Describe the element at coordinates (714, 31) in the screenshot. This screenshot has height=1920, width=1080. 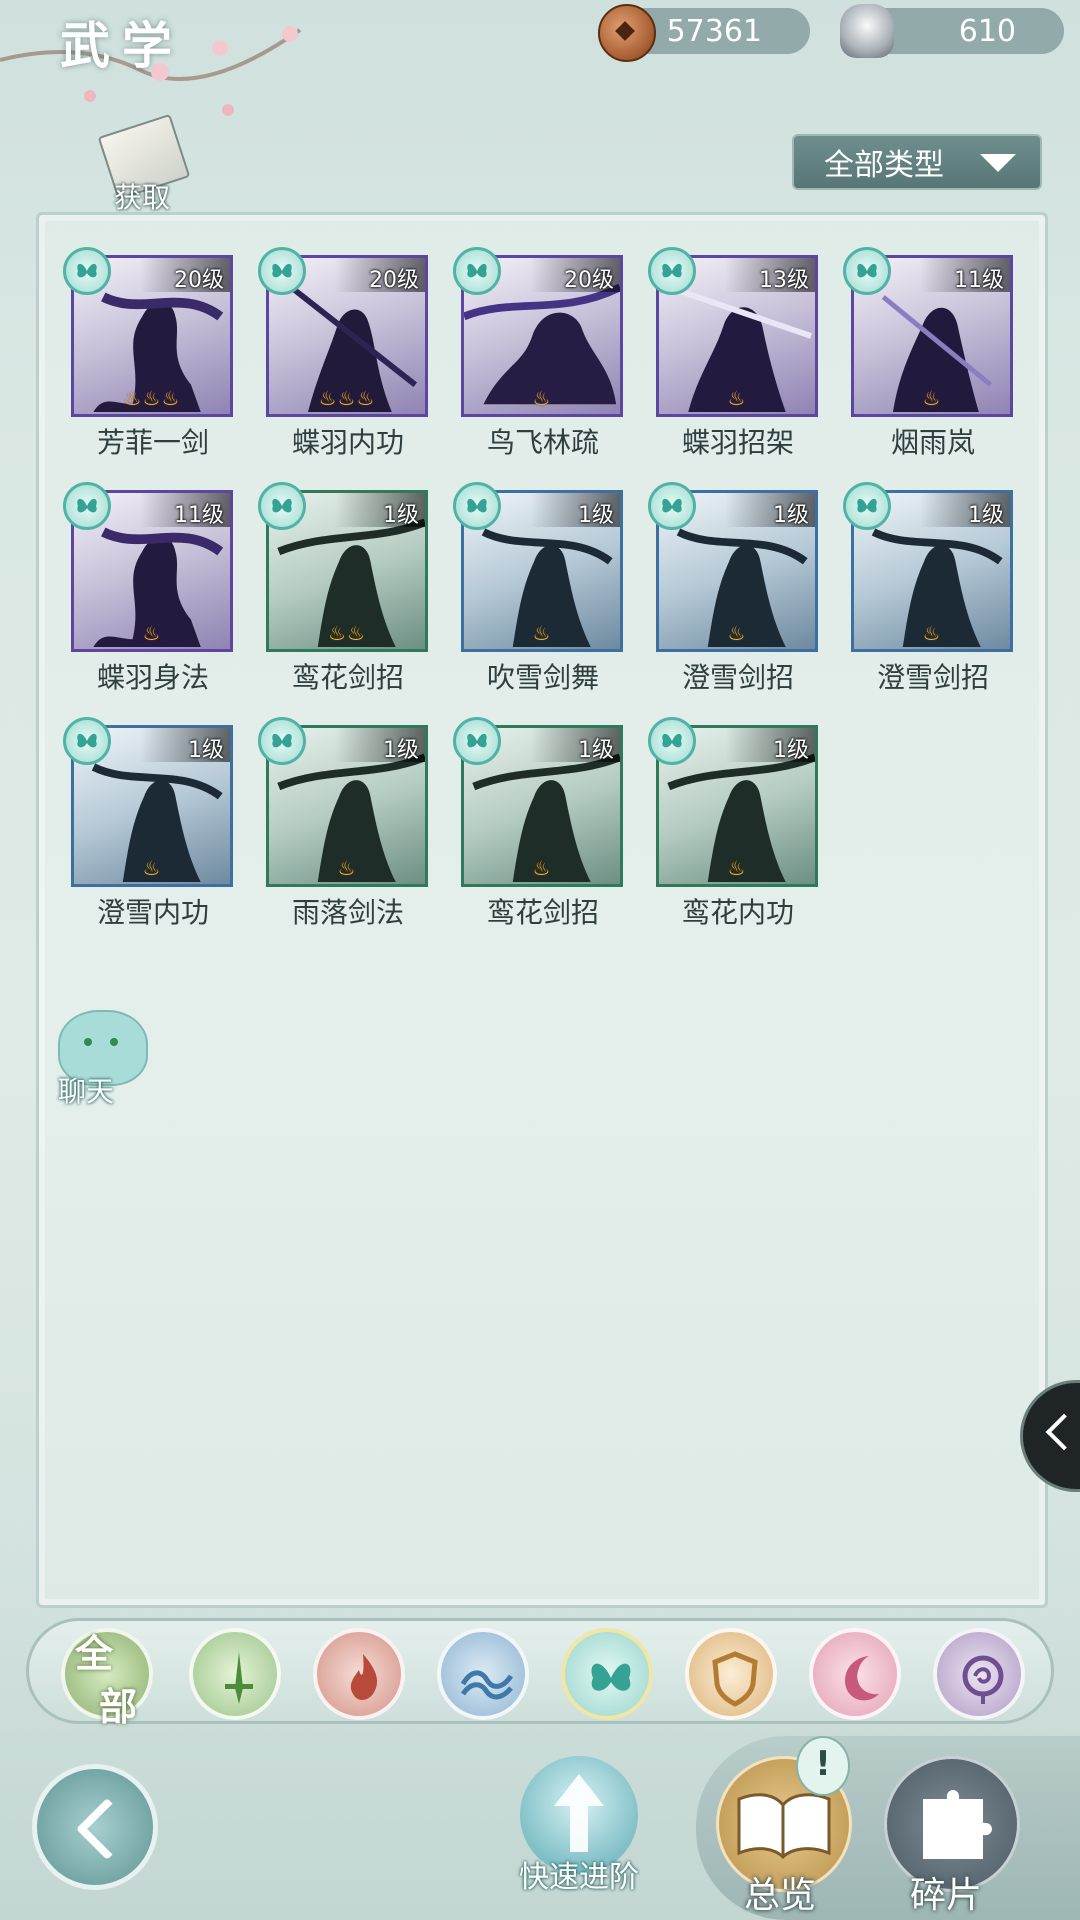
I see `copper-amount: 57361` at that location.